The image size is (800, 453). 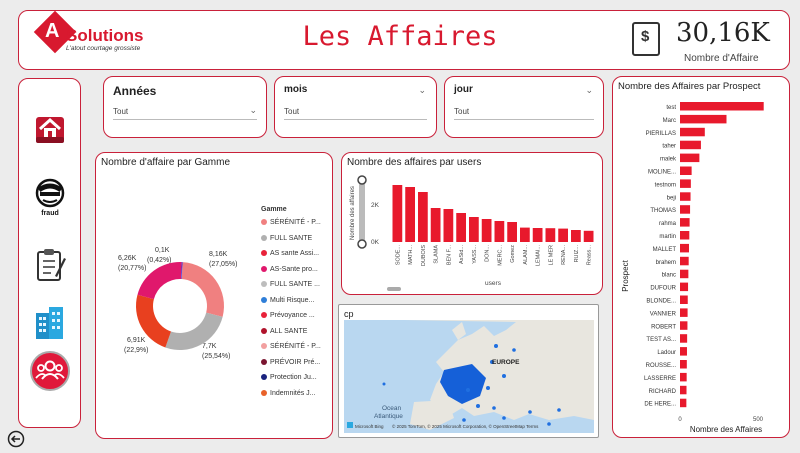 I want to click on prospect-ylabel: Prospect, so click(x=625, y=275).